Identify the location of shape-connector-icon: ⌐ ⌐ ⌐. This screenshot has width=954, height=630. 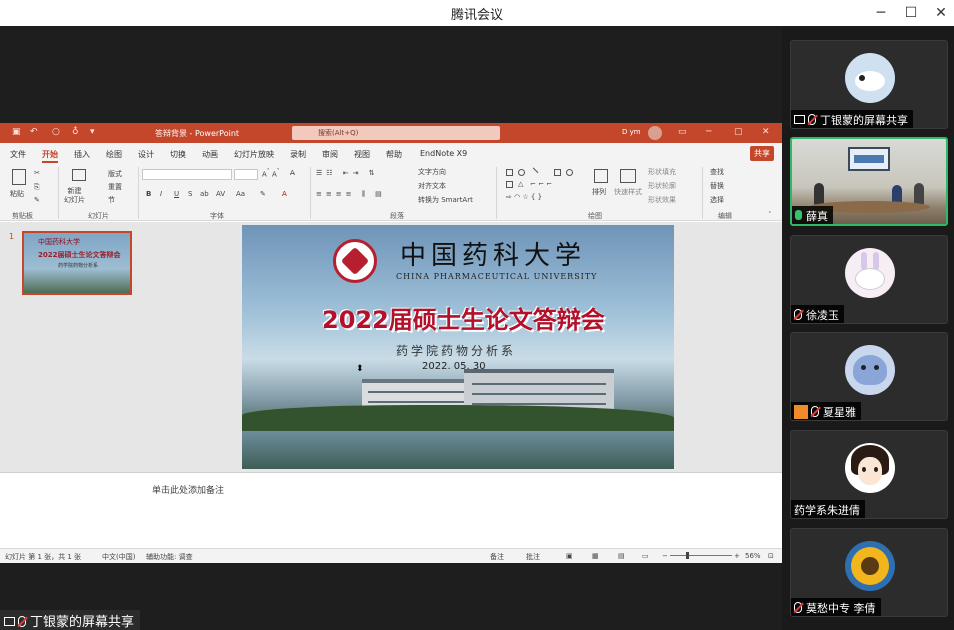
(541, 184).